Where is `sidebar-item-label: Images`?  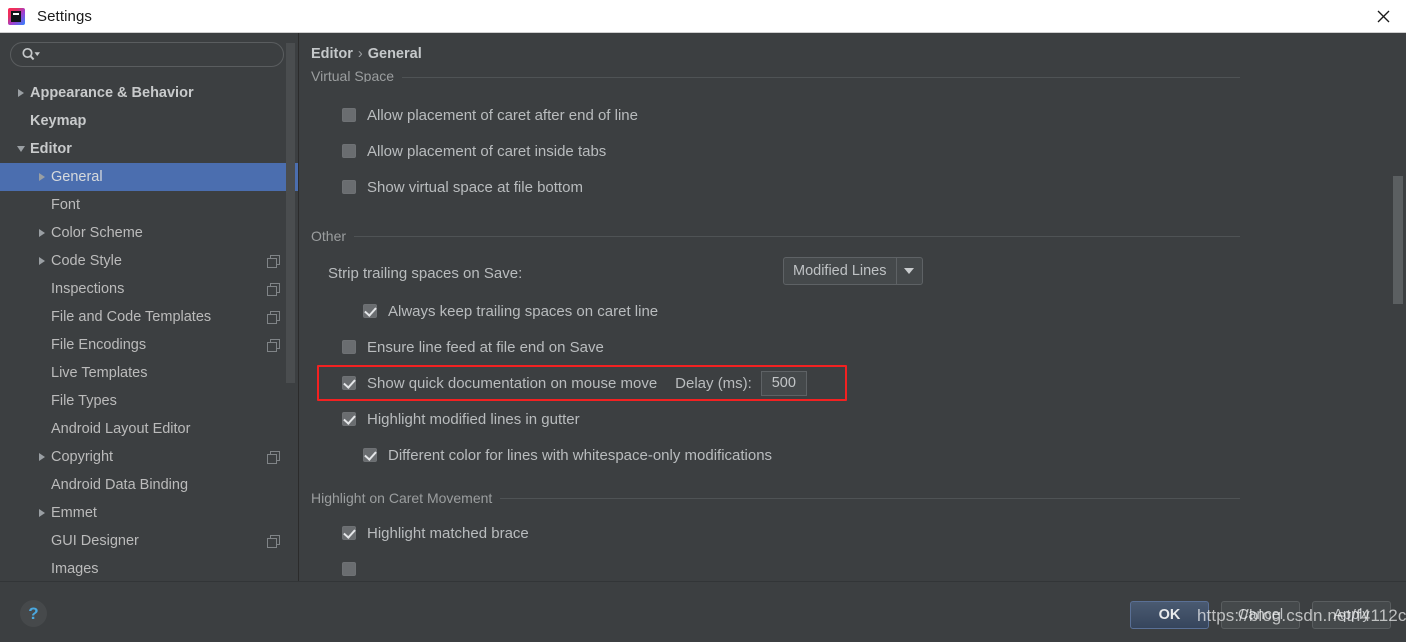
sidebar-item-label: Images is located at coordinates (75, 569).